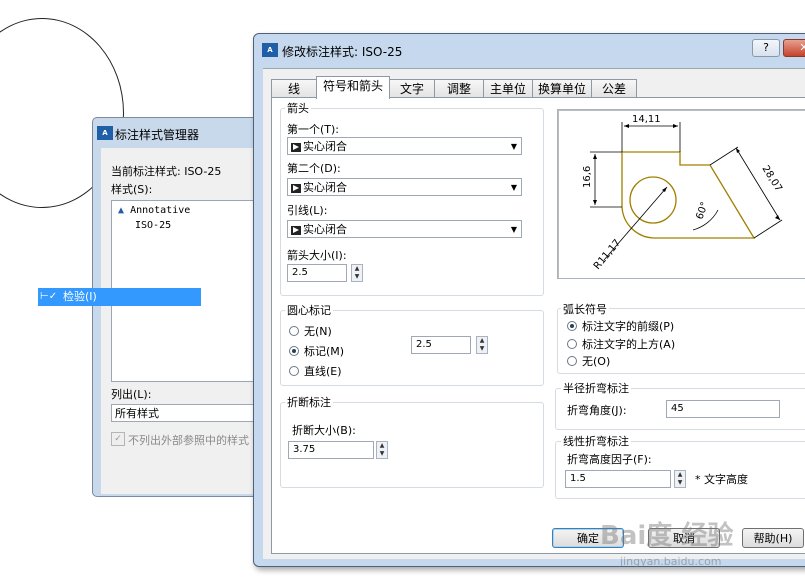  What do you see at coordinates (119, 297) in the screenshot?
I see `inspect-menu-item: ⊢✓ 检验(I)` at bounding box center [119, 297].